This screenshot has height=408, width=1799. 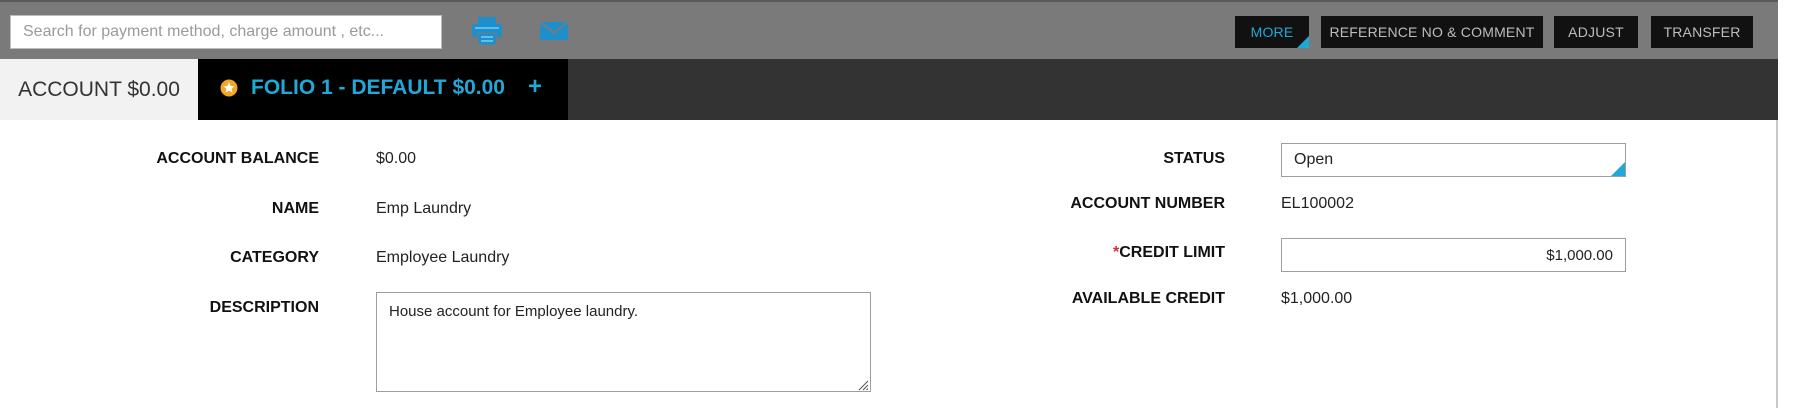 I want to click on tab-bar: ACCOUNT $0.00 FOLIO 1 - DEFAULT $0.00 +, so click(x=889, y=89).